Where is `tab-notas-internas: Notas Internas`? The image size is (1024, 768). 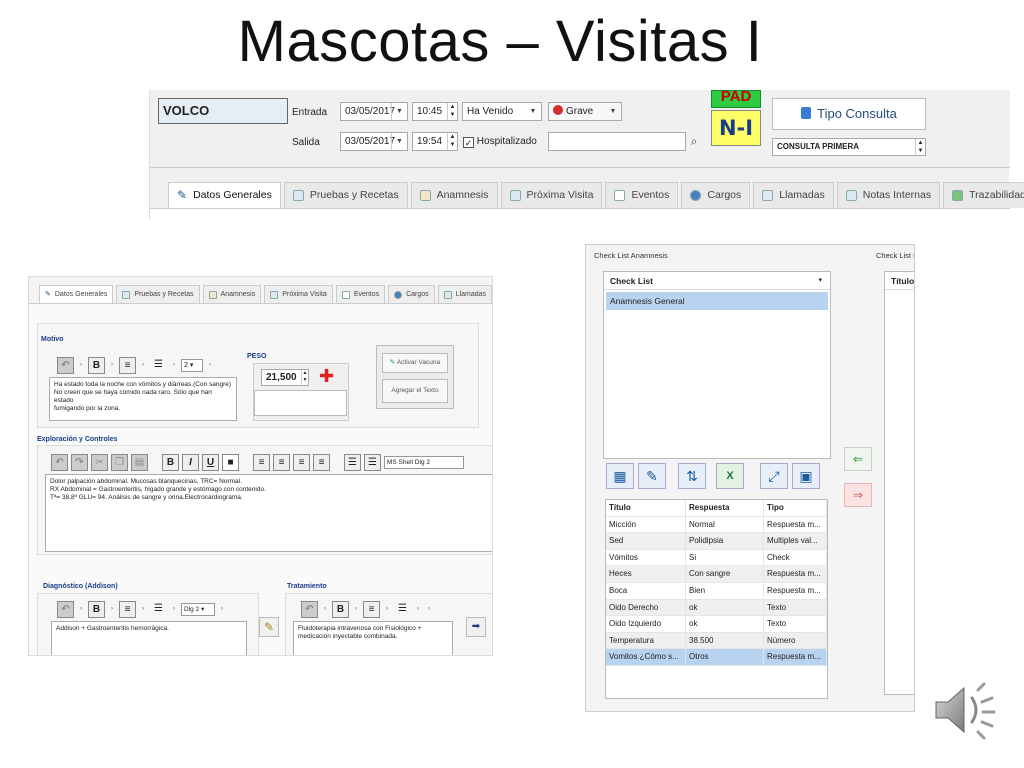 tab-notas-internas: Notas Internas is located at coordinates (888, 195).